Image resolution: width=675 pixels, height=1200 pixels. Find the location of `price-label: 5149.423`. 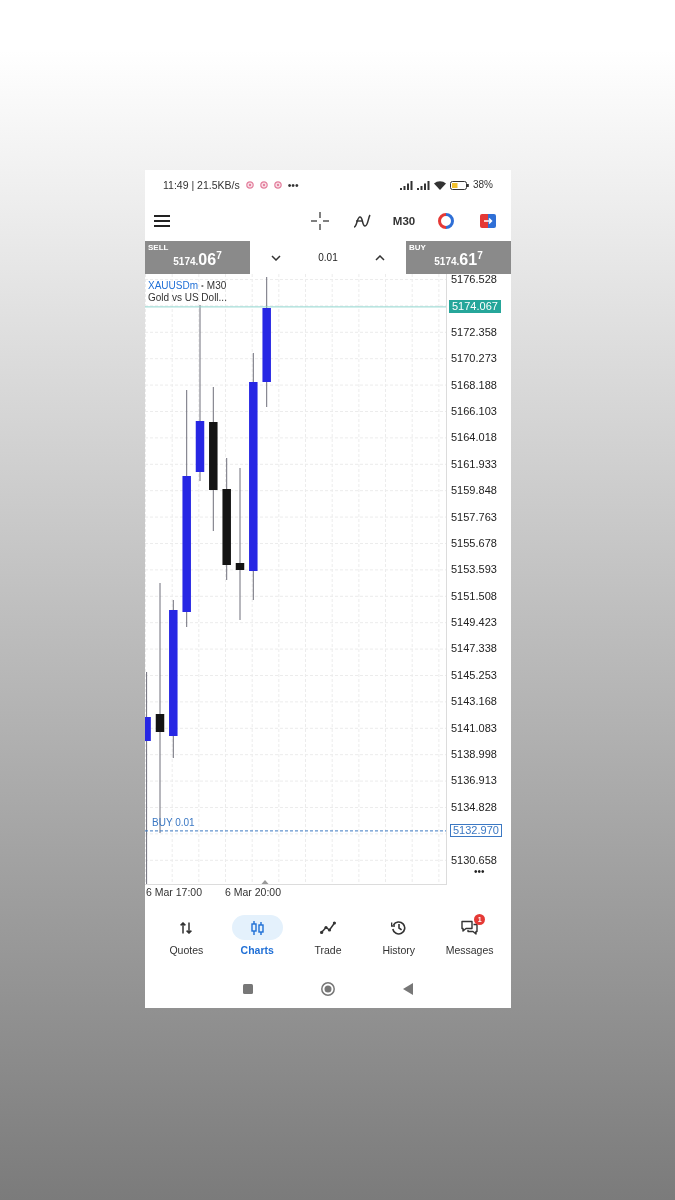

price-label: 5149.423 is located at coordinates (474, 623).